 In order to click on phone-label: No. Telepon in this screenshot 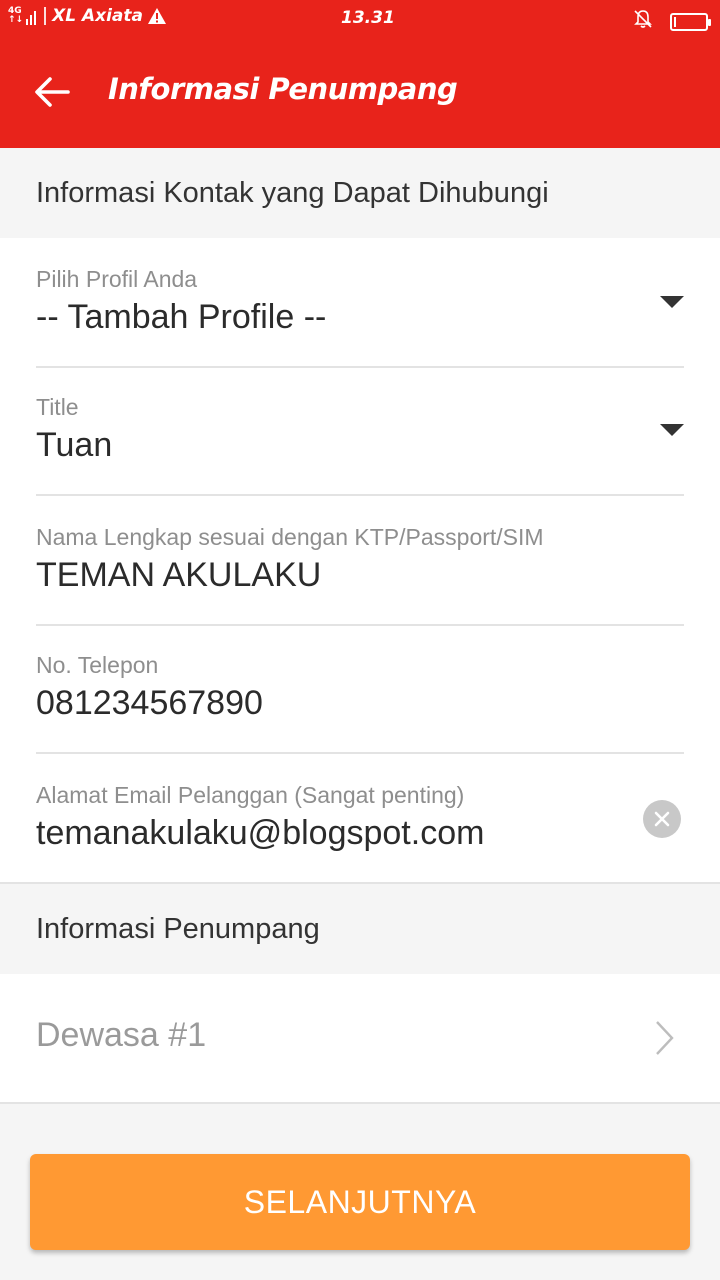, I will do `click(97, 665)`.